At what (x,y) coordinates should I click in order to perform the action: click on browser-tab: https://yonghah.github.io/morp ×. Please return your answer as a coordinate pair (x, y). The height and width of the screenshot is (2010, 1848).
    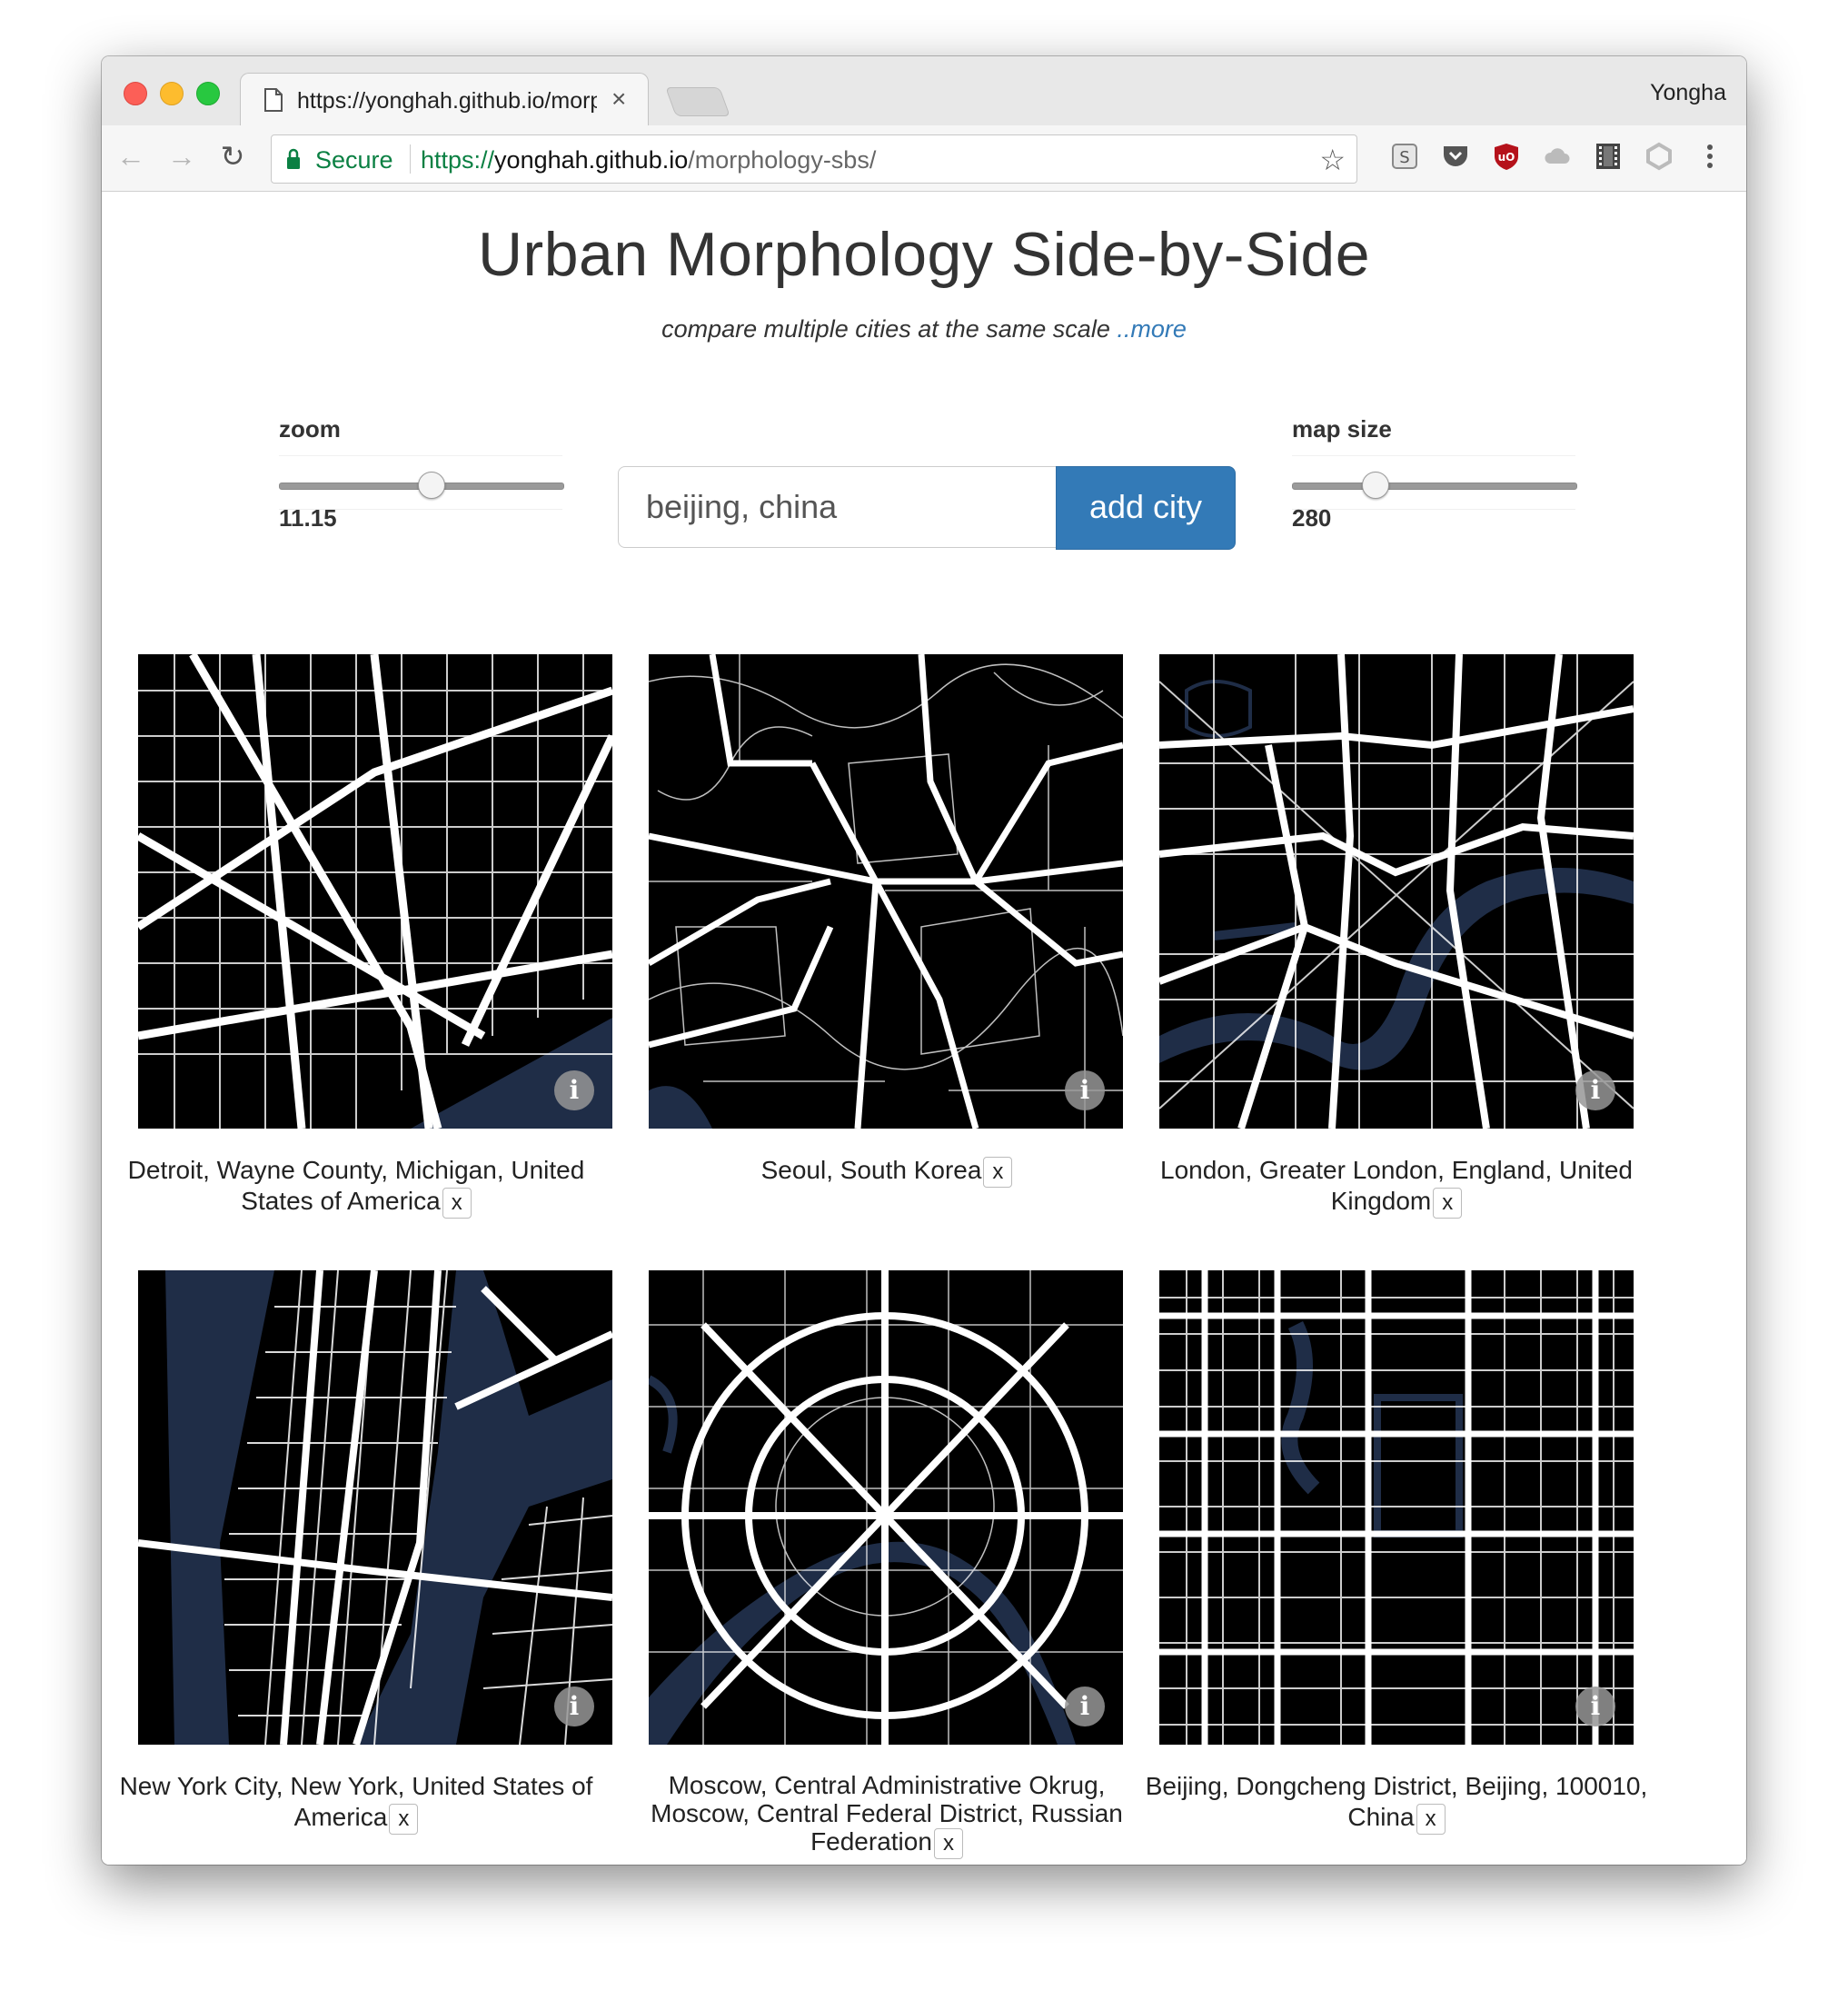
    Looking at the image, I should click on (445, 100).